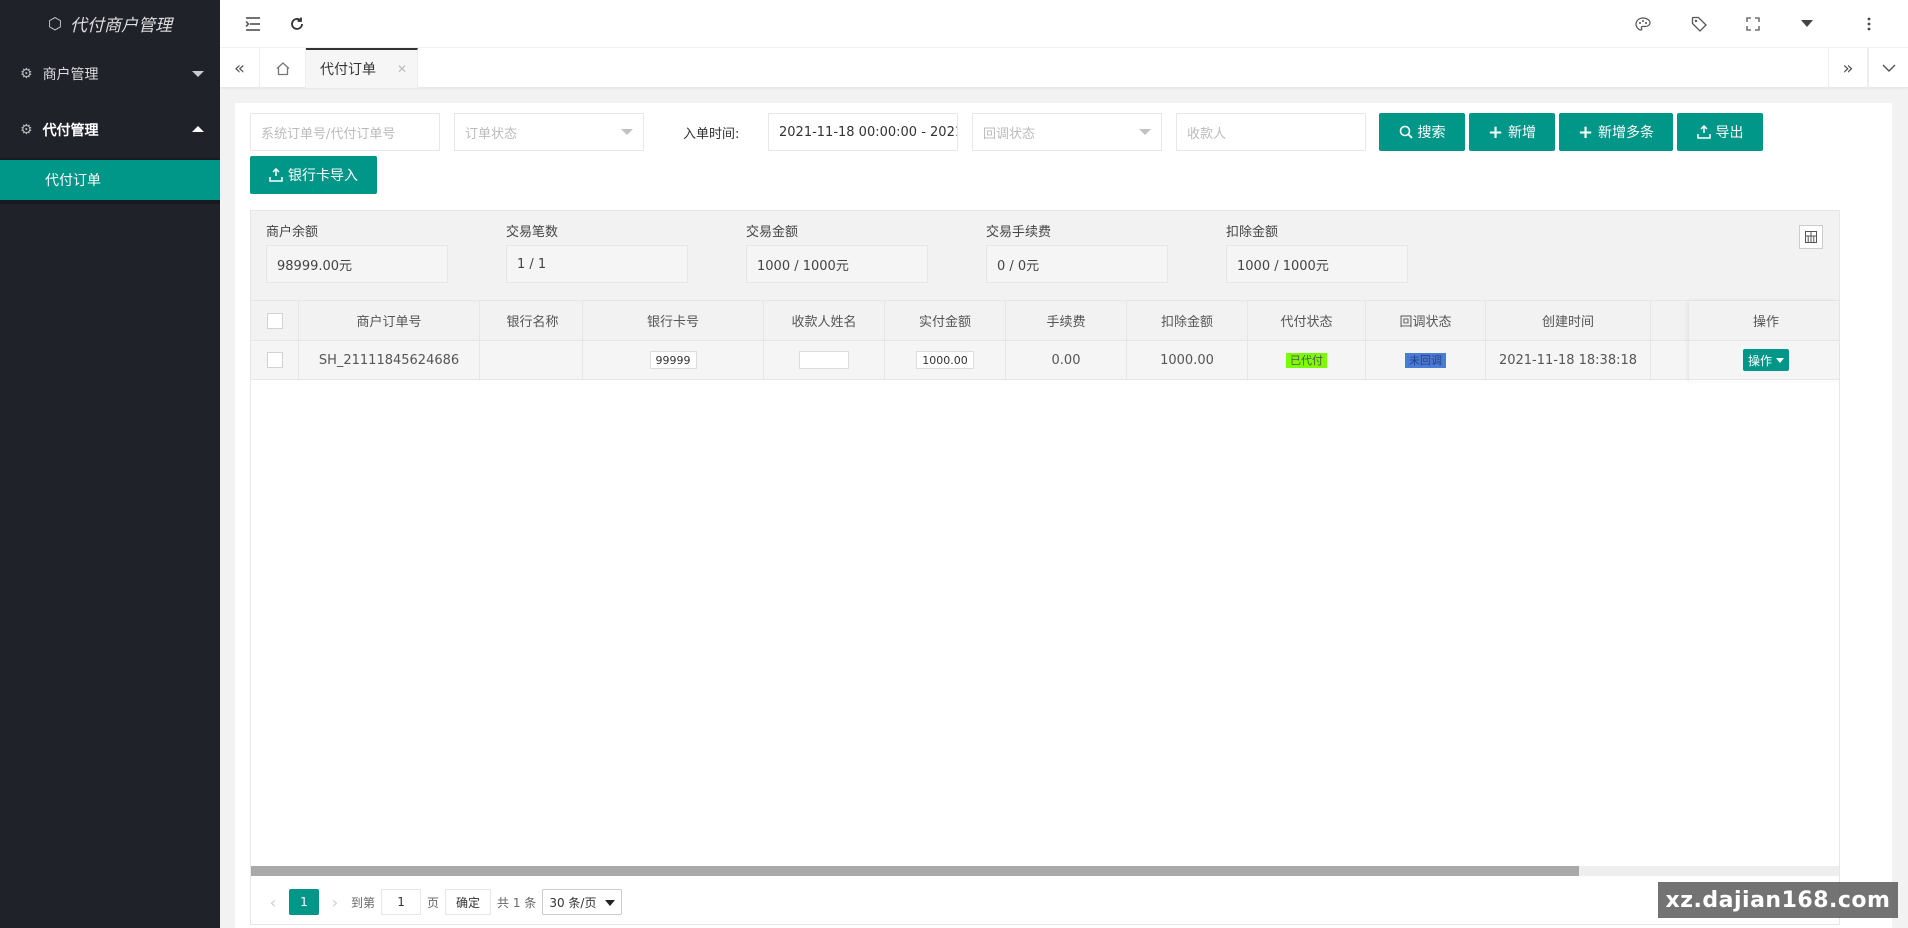 The width and height of the screenshot is (1908, 928). What do you see at coordinates (273, 902) in the screenshot?
I see `prev-page-icon: ‹` at bounding box center [273, 902].